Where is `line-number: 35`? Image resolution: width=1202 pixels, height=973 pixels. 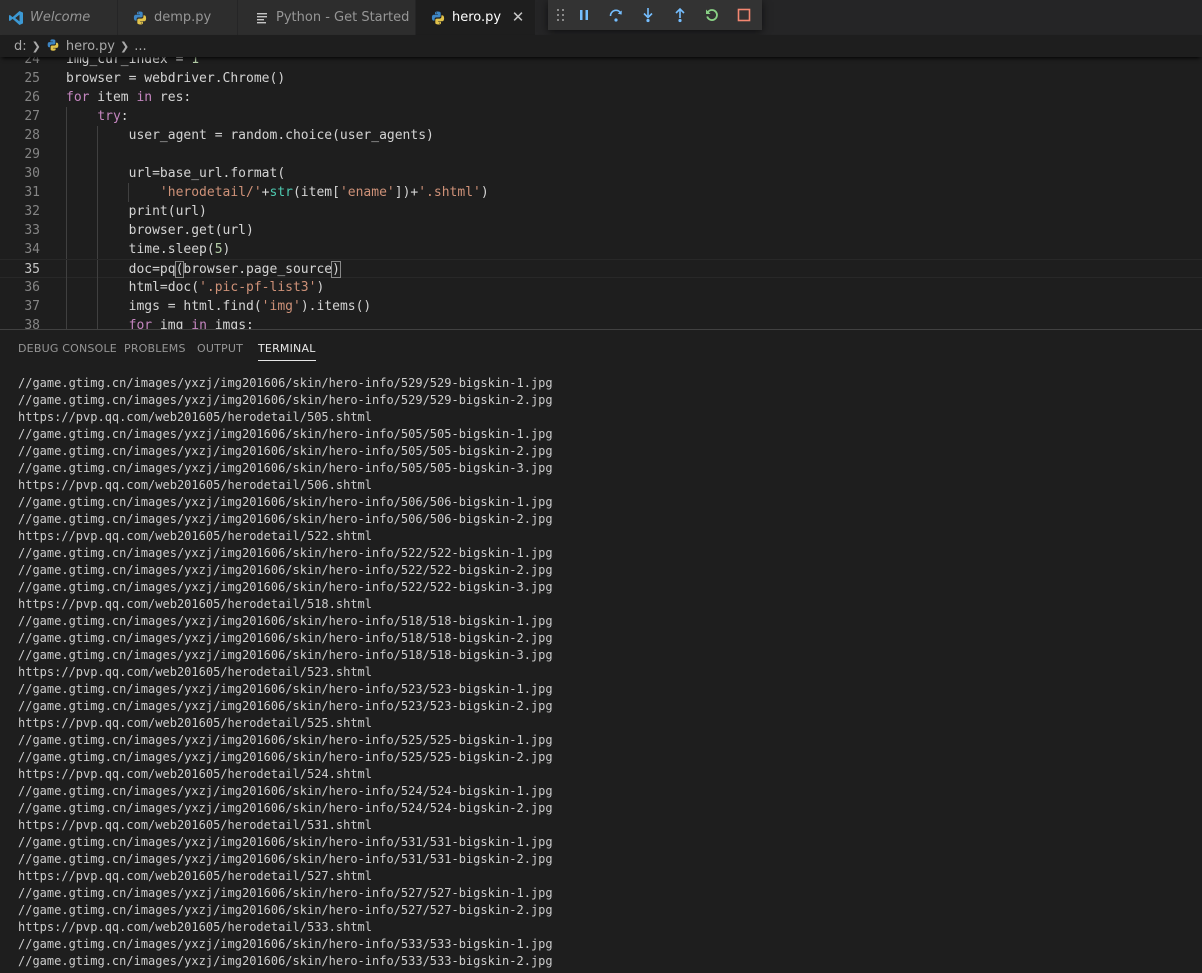
line-number: 35 is located at coordinates (32, 269).